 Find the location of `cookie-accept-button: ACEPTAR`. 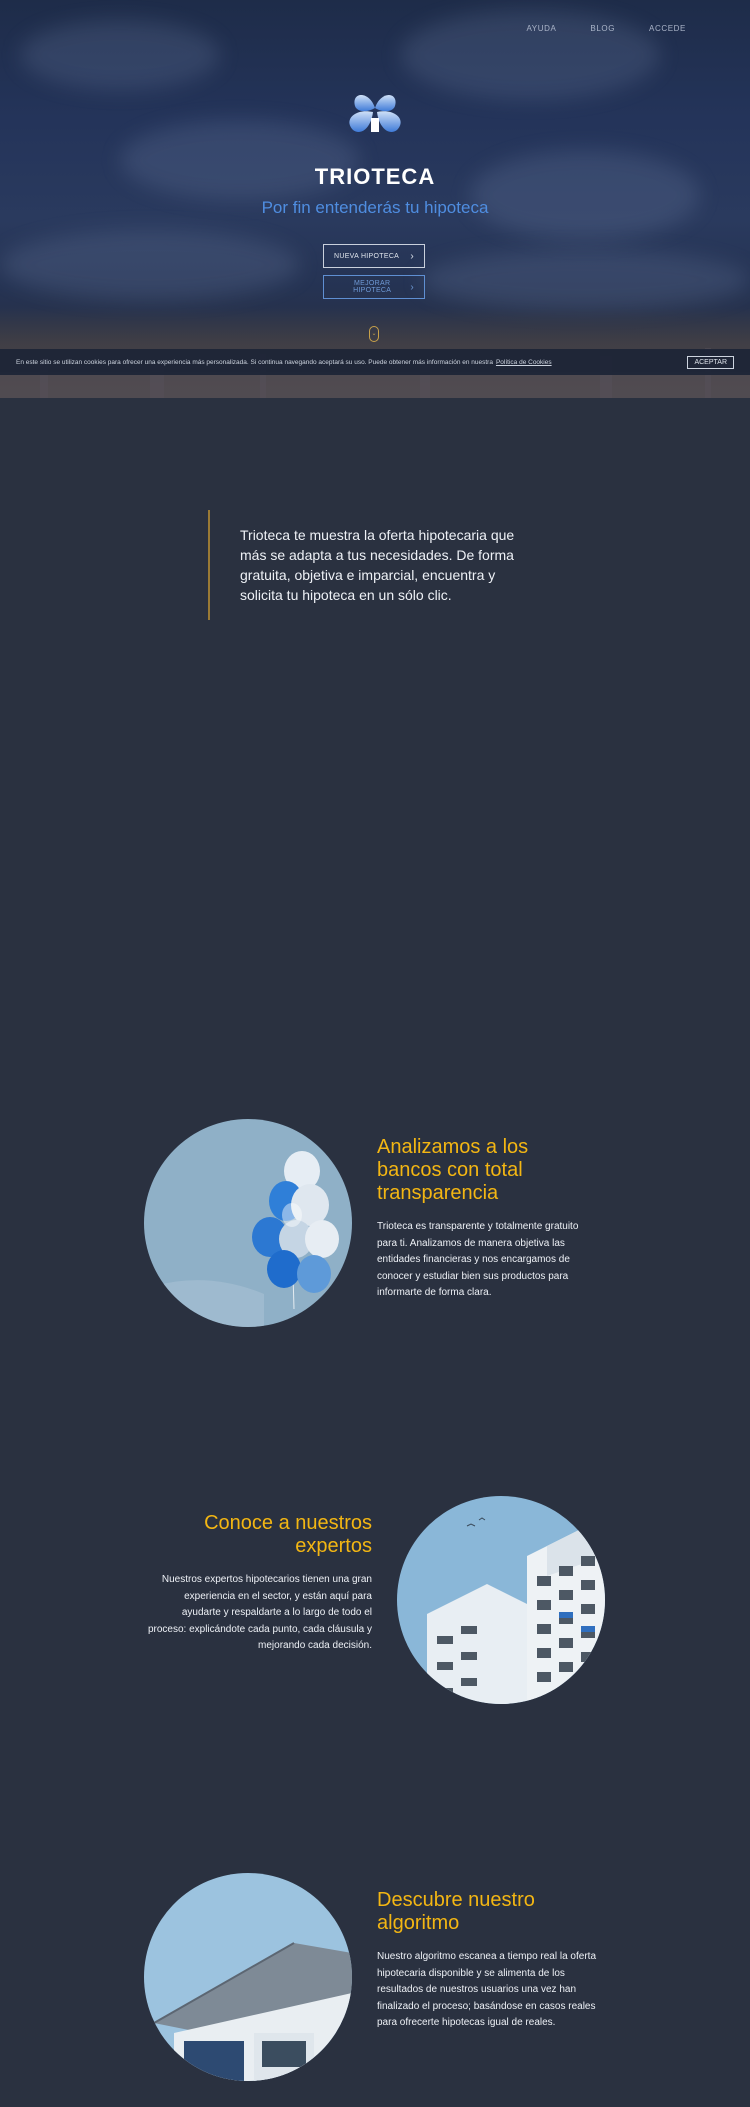

cookie-accept-button: ACEPTAR is located at coordinates (710, 362).